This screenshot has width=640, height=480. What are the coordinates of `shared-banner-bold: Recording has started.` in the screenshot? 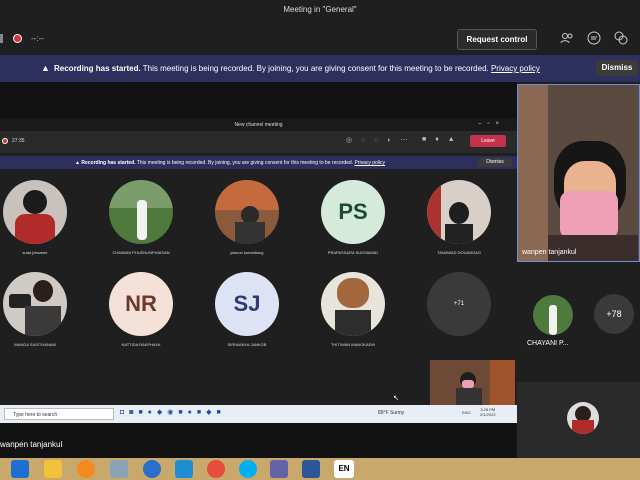 It's located at (108, 163).